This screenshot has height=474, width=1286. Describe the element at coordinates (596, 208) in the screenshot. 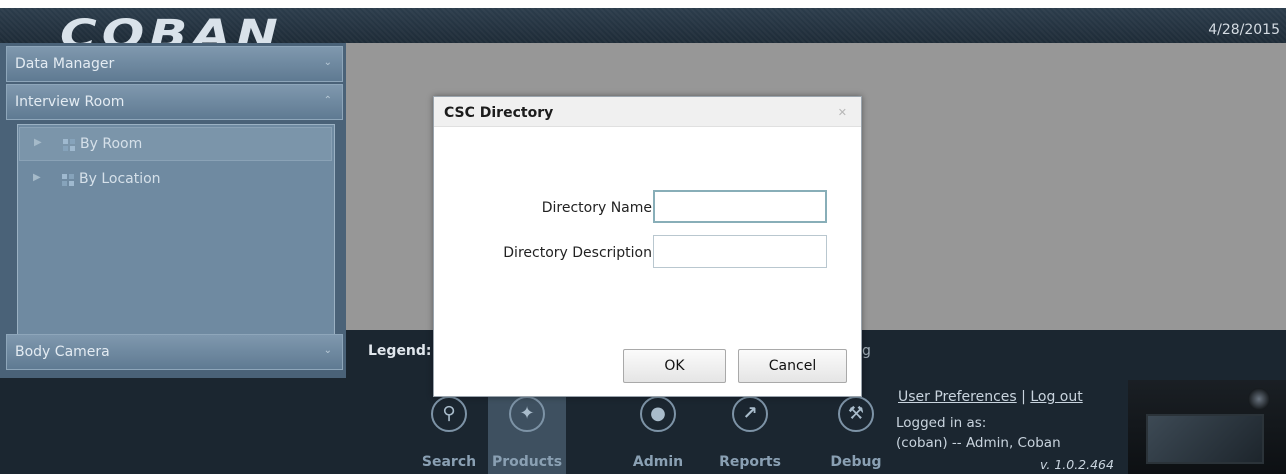

I see `directory-name-label: Directory Name` at that location.